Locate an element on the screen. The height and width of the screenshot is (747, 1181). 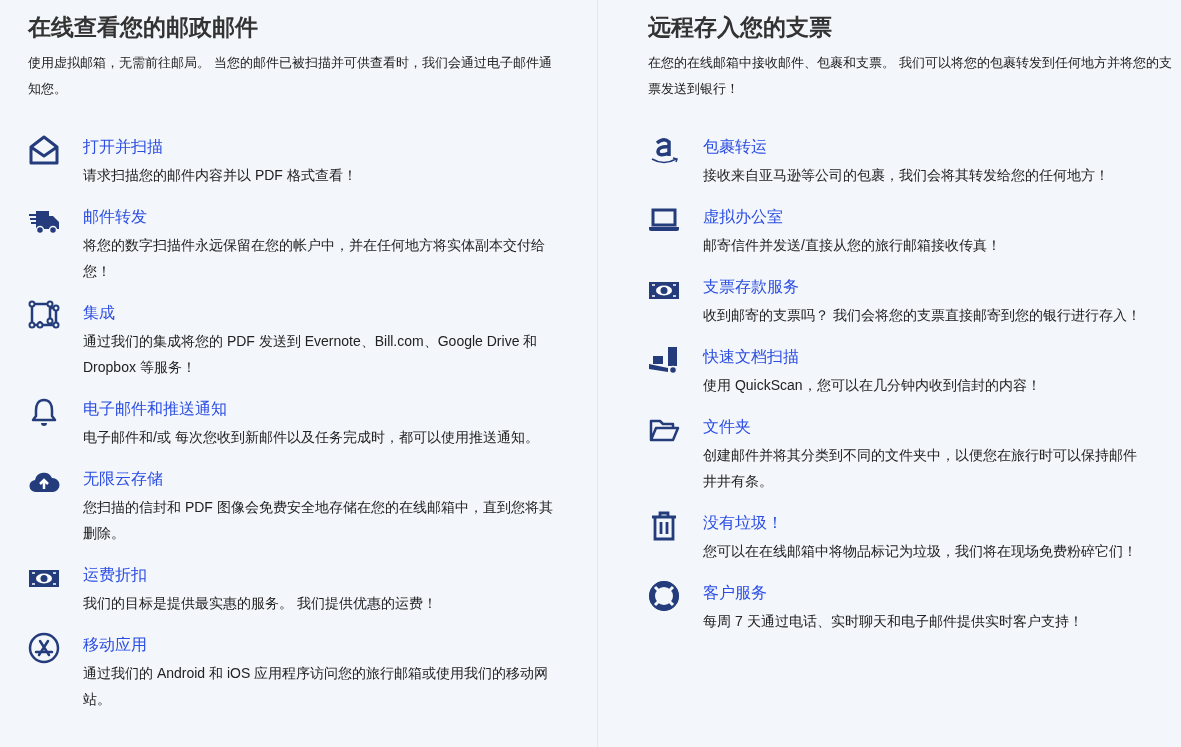
feature-description: 我们的目标是提供最实惠的服务。 我们提供优惠的运费！ is located at coordinates (260, 603).